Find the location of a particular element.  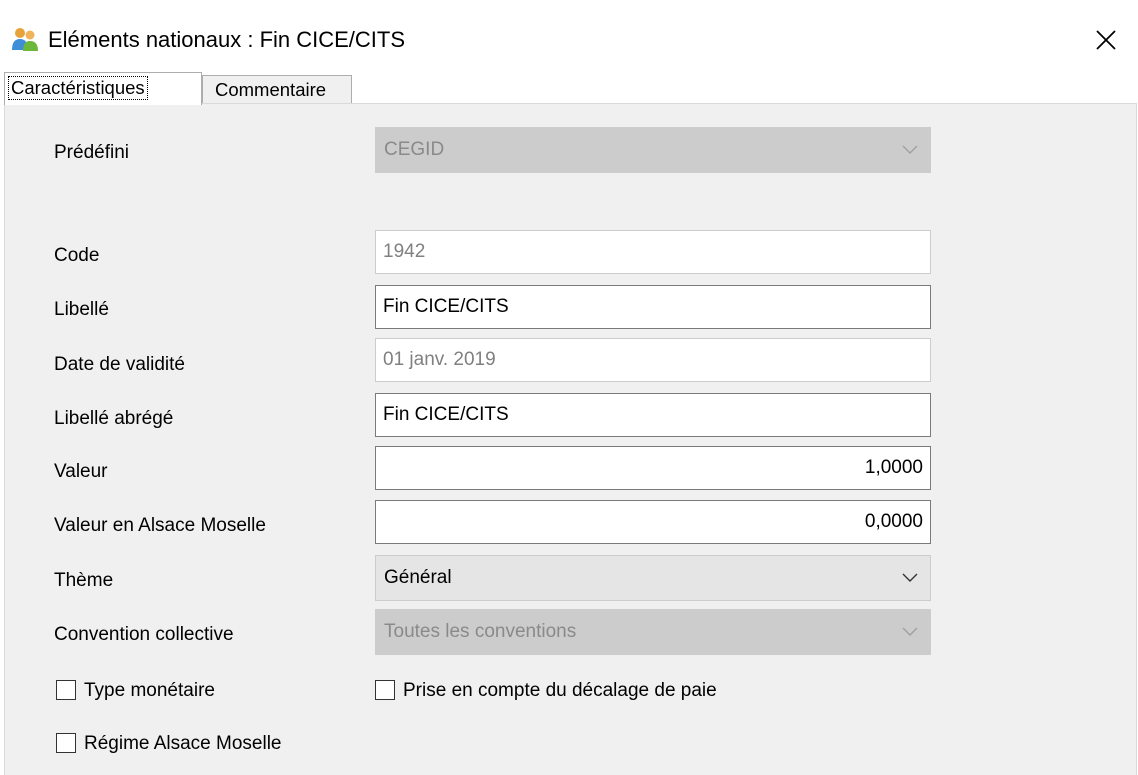

window-title: Eléments nationaux : Fin CICE/CITS is located at coordinates (227, 39).